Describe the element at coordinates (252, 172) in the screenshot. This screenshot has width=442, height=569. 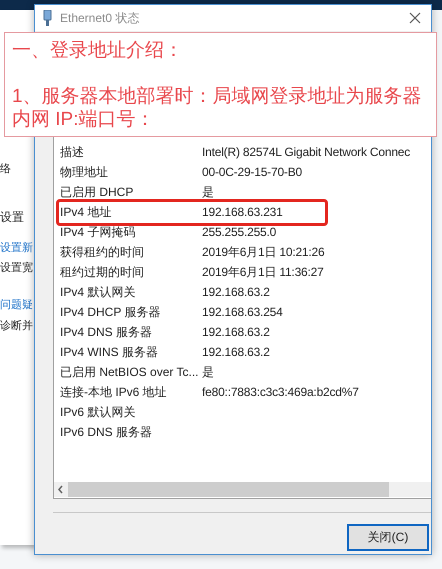
I see `property-value: 00-0C-29-15-70-B0` at that location.